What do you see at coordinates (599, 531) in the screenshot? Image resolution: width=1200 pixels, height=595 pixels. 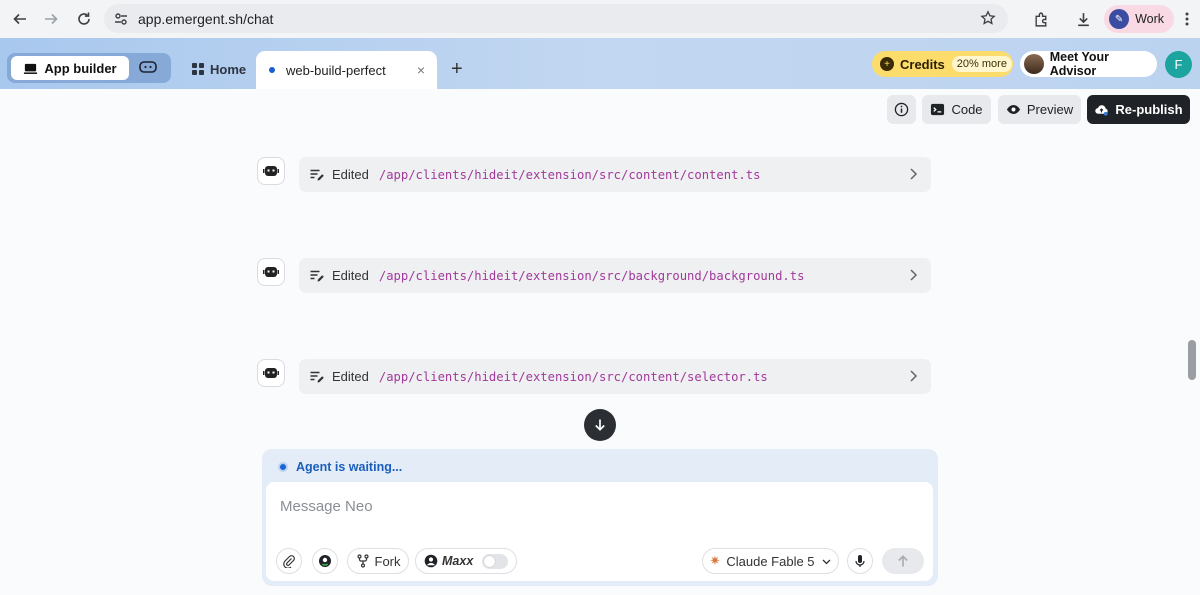 I see `composer-input-area: Fork Maxx ✷ Claude Fable 5` at bounding box center [599, 531].